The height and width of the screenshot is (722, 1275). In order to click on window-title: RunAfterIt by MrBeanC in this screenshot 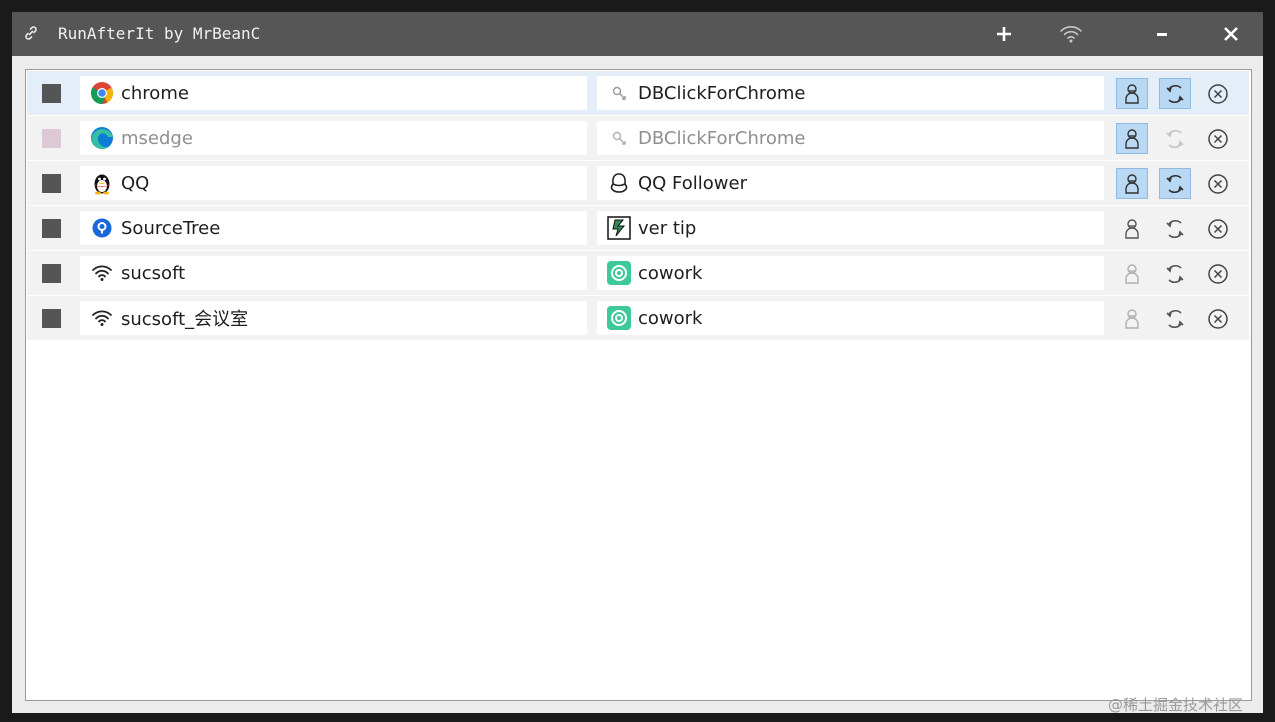, I will do `click(159, 33)`.